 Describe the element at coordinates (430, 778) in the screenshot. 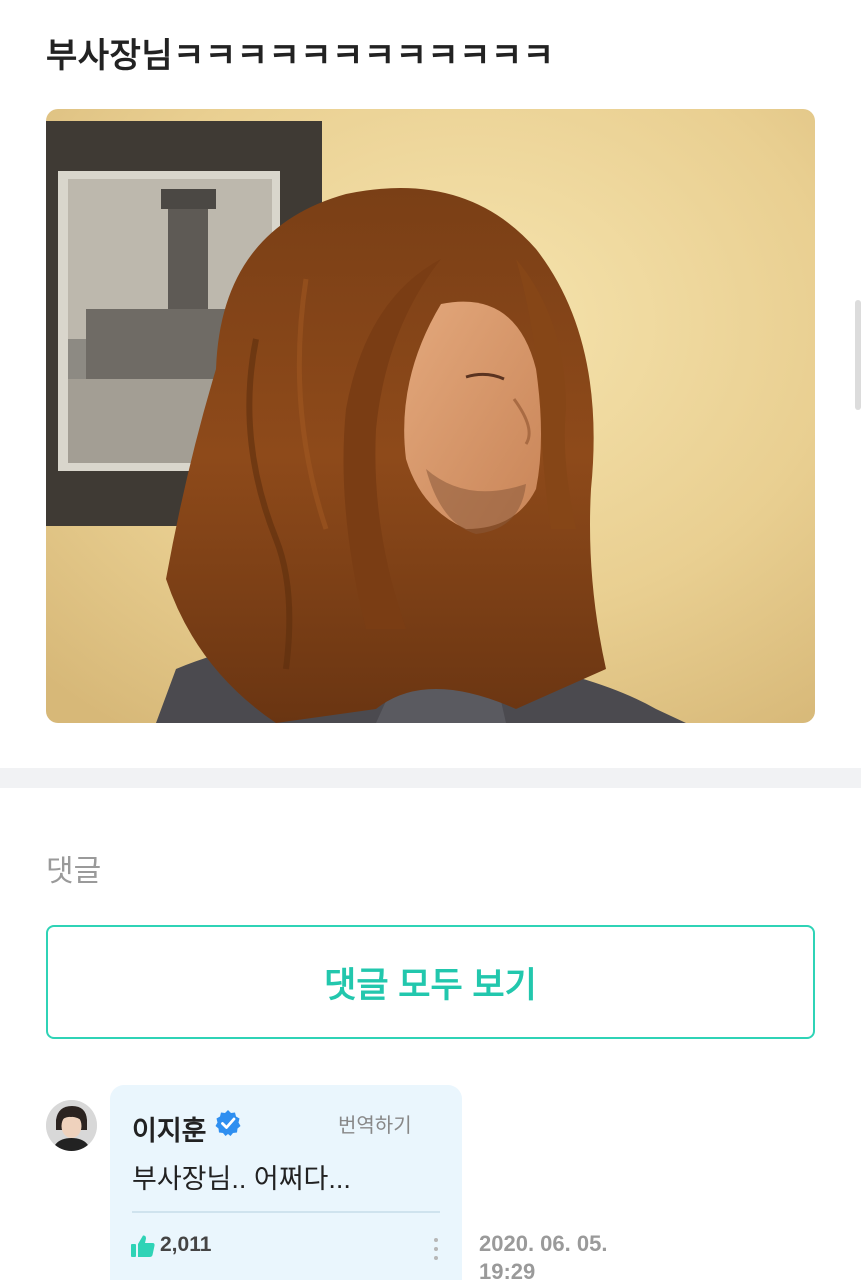

I see `section-divider` at that location.